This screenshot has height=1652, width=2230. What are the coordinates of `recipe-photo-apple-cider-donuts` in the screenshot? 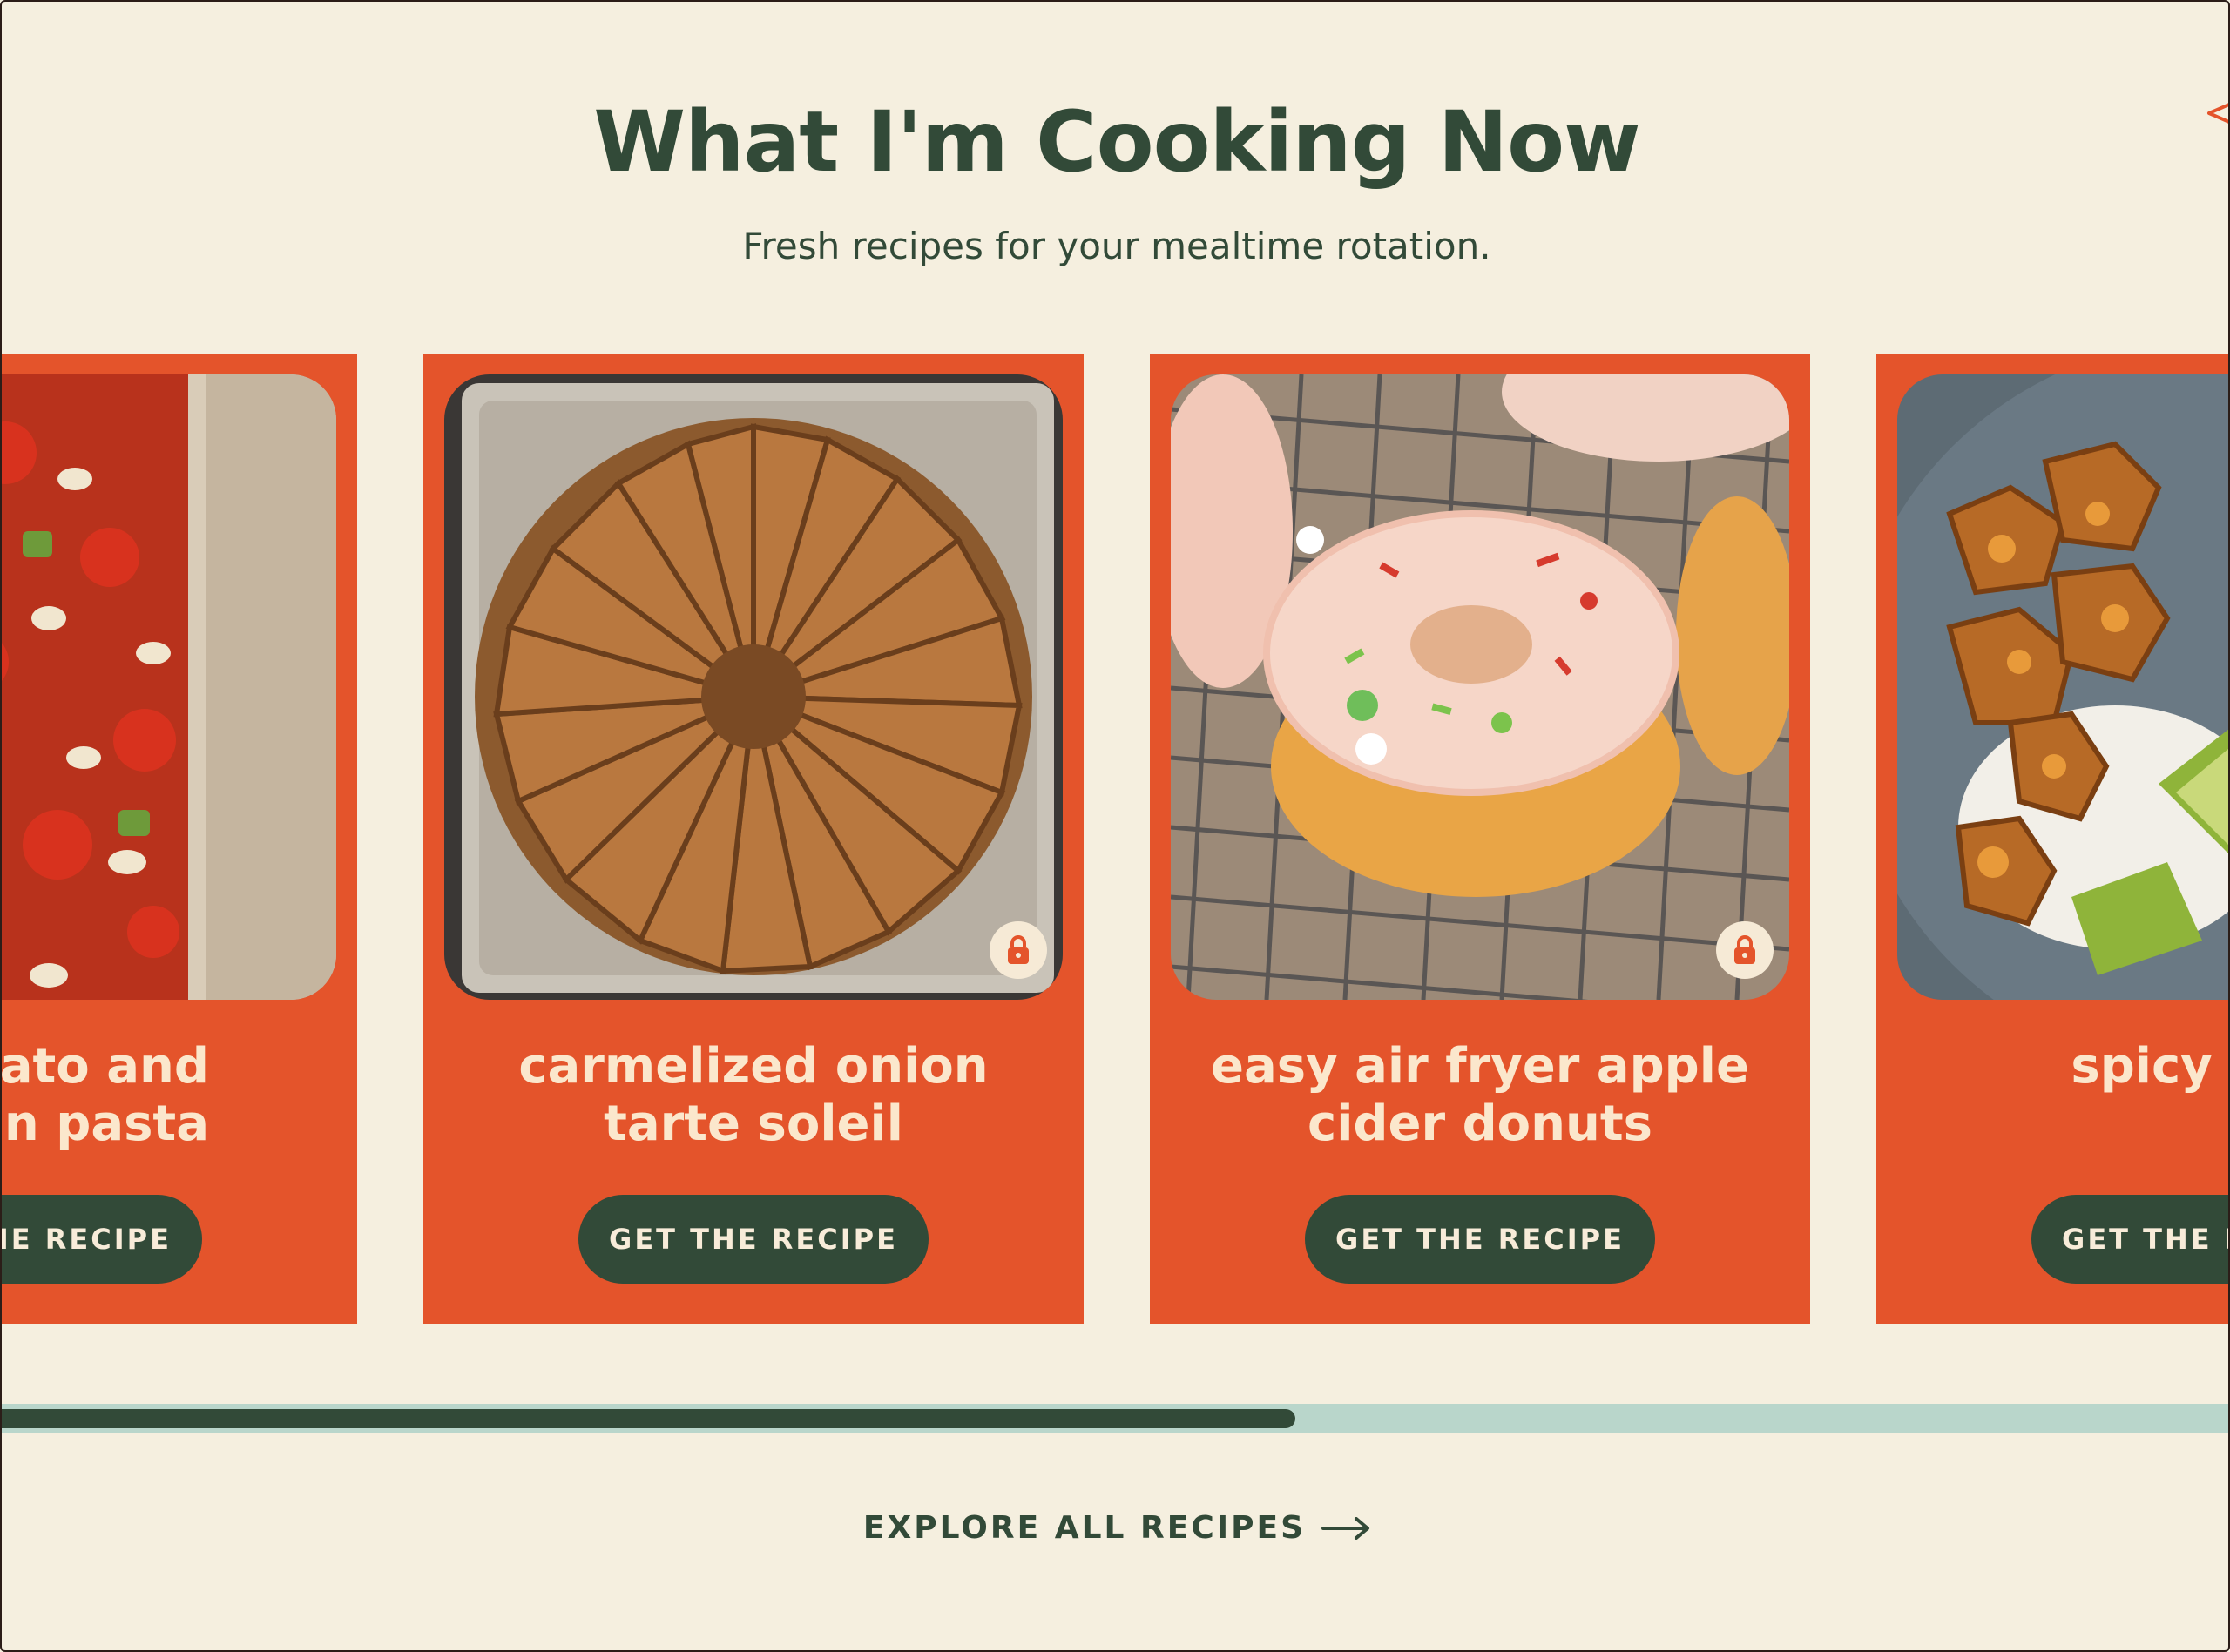 It's located at (1480, 687).